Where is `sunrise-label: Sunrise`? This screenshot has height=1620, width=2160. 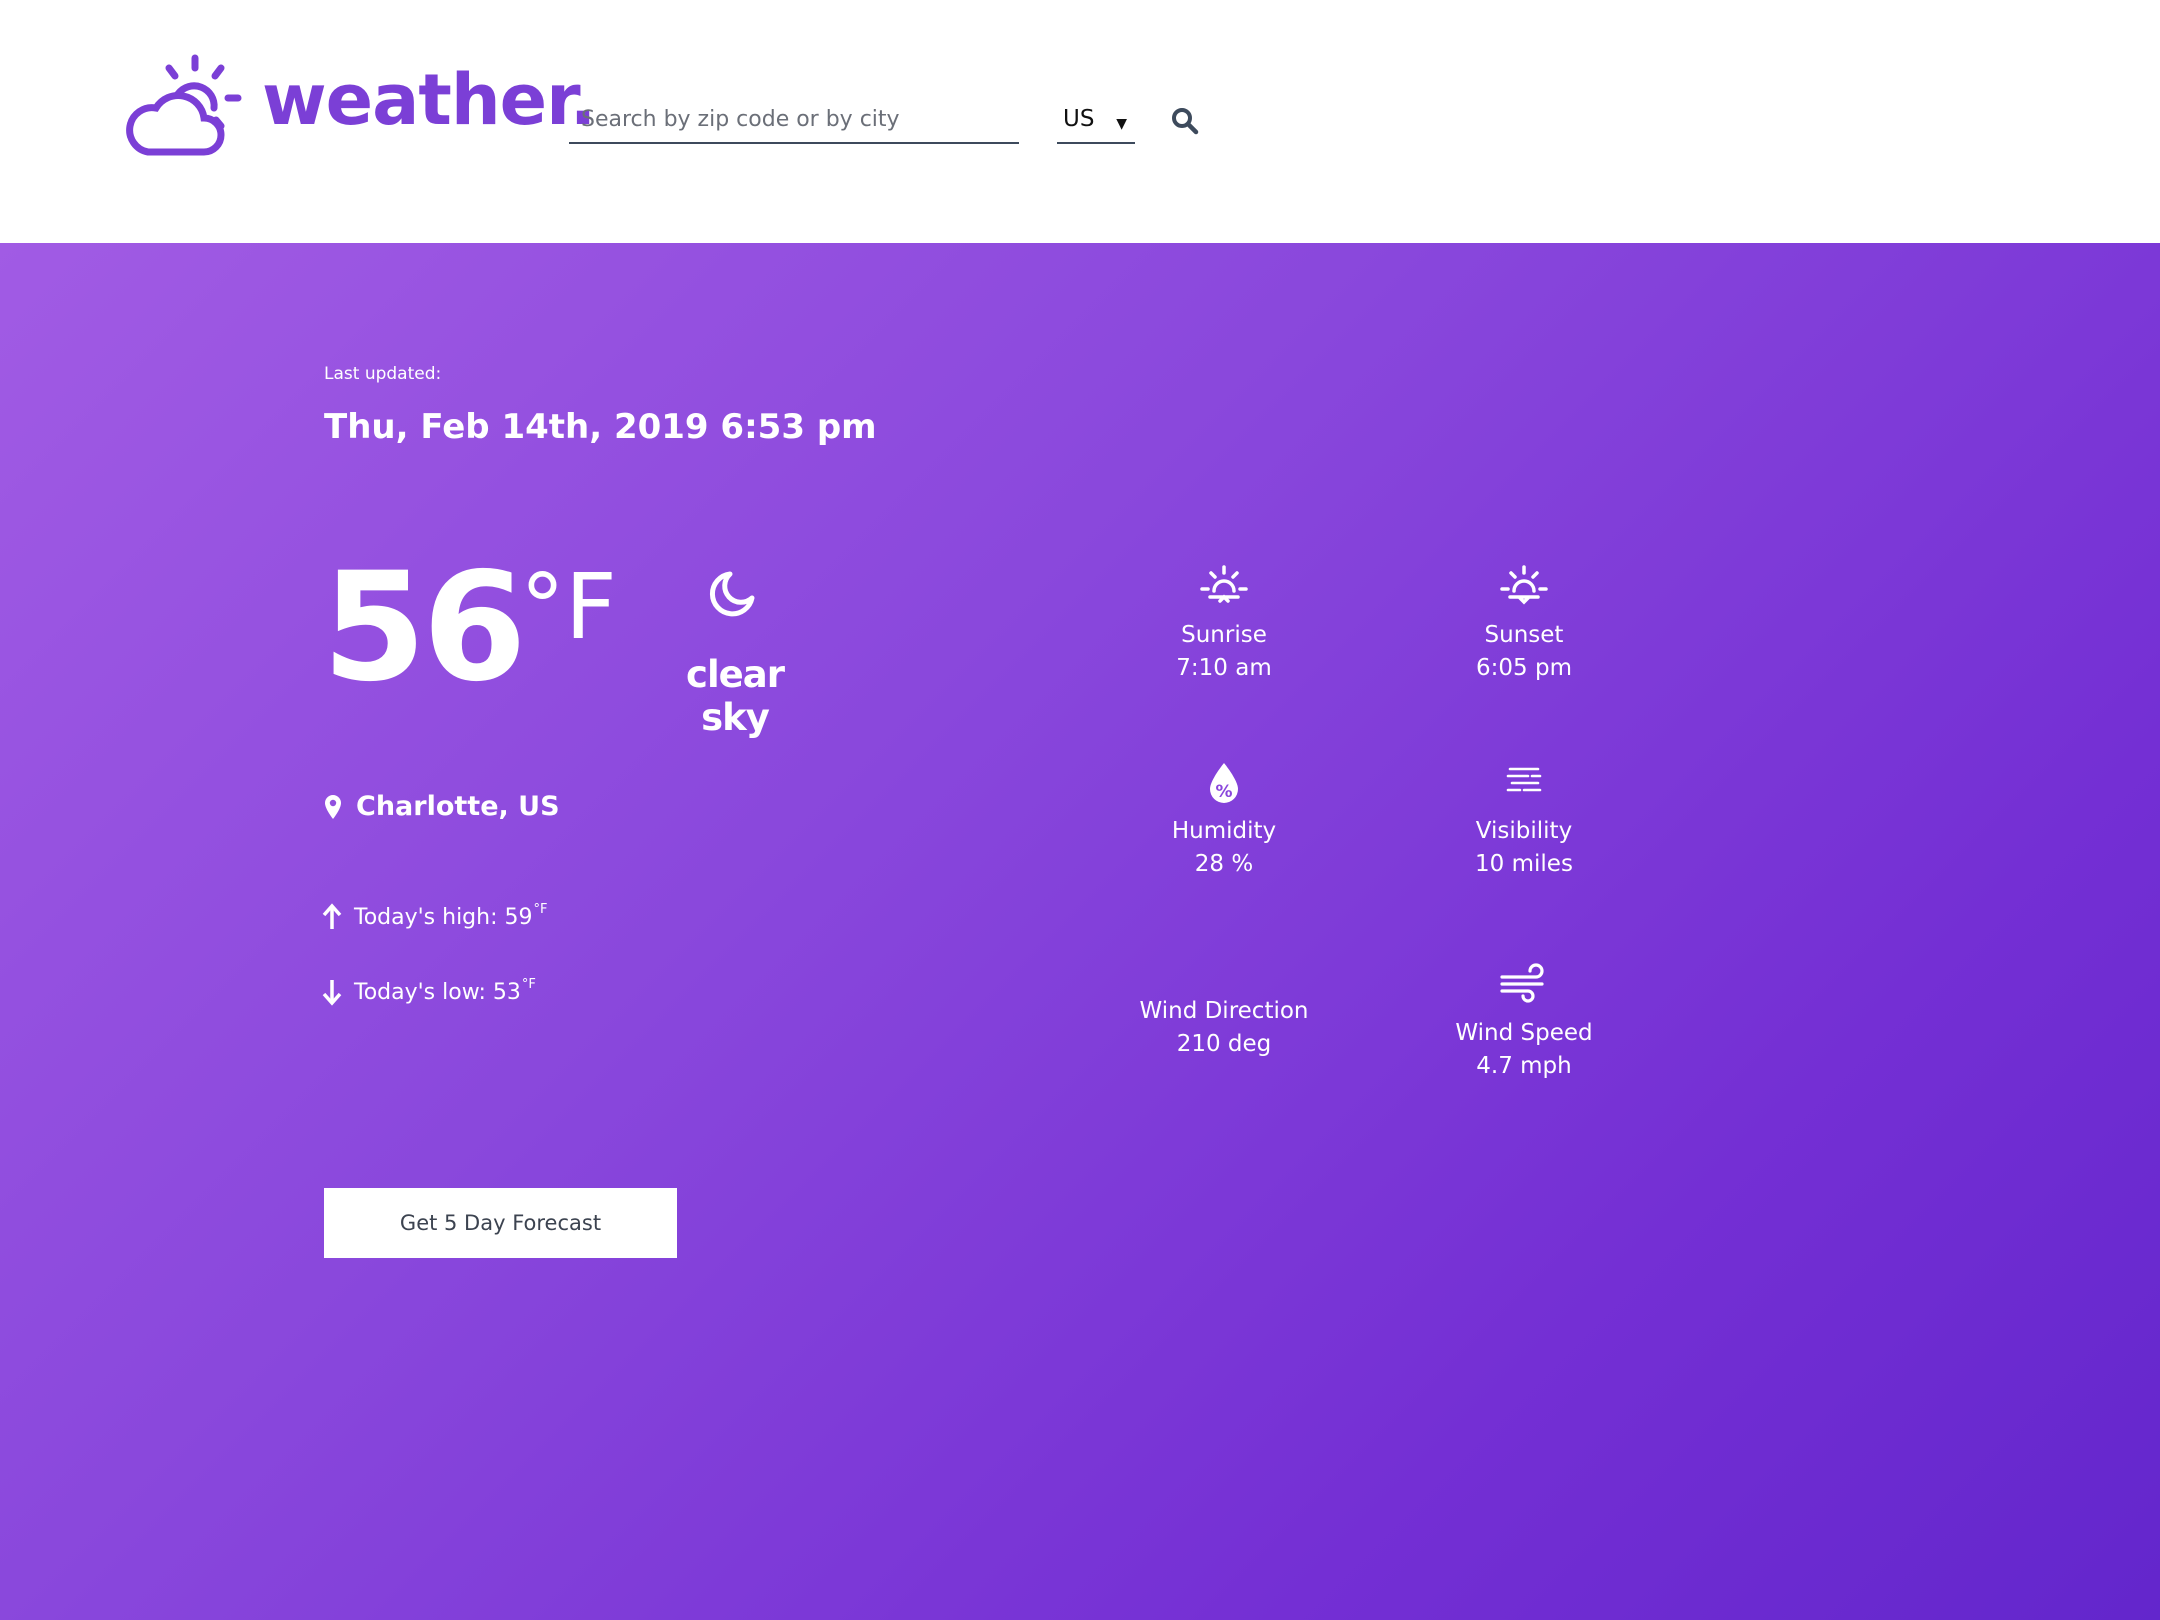
sunrise-label: Sunrise is located at coordinates (1224, 635).